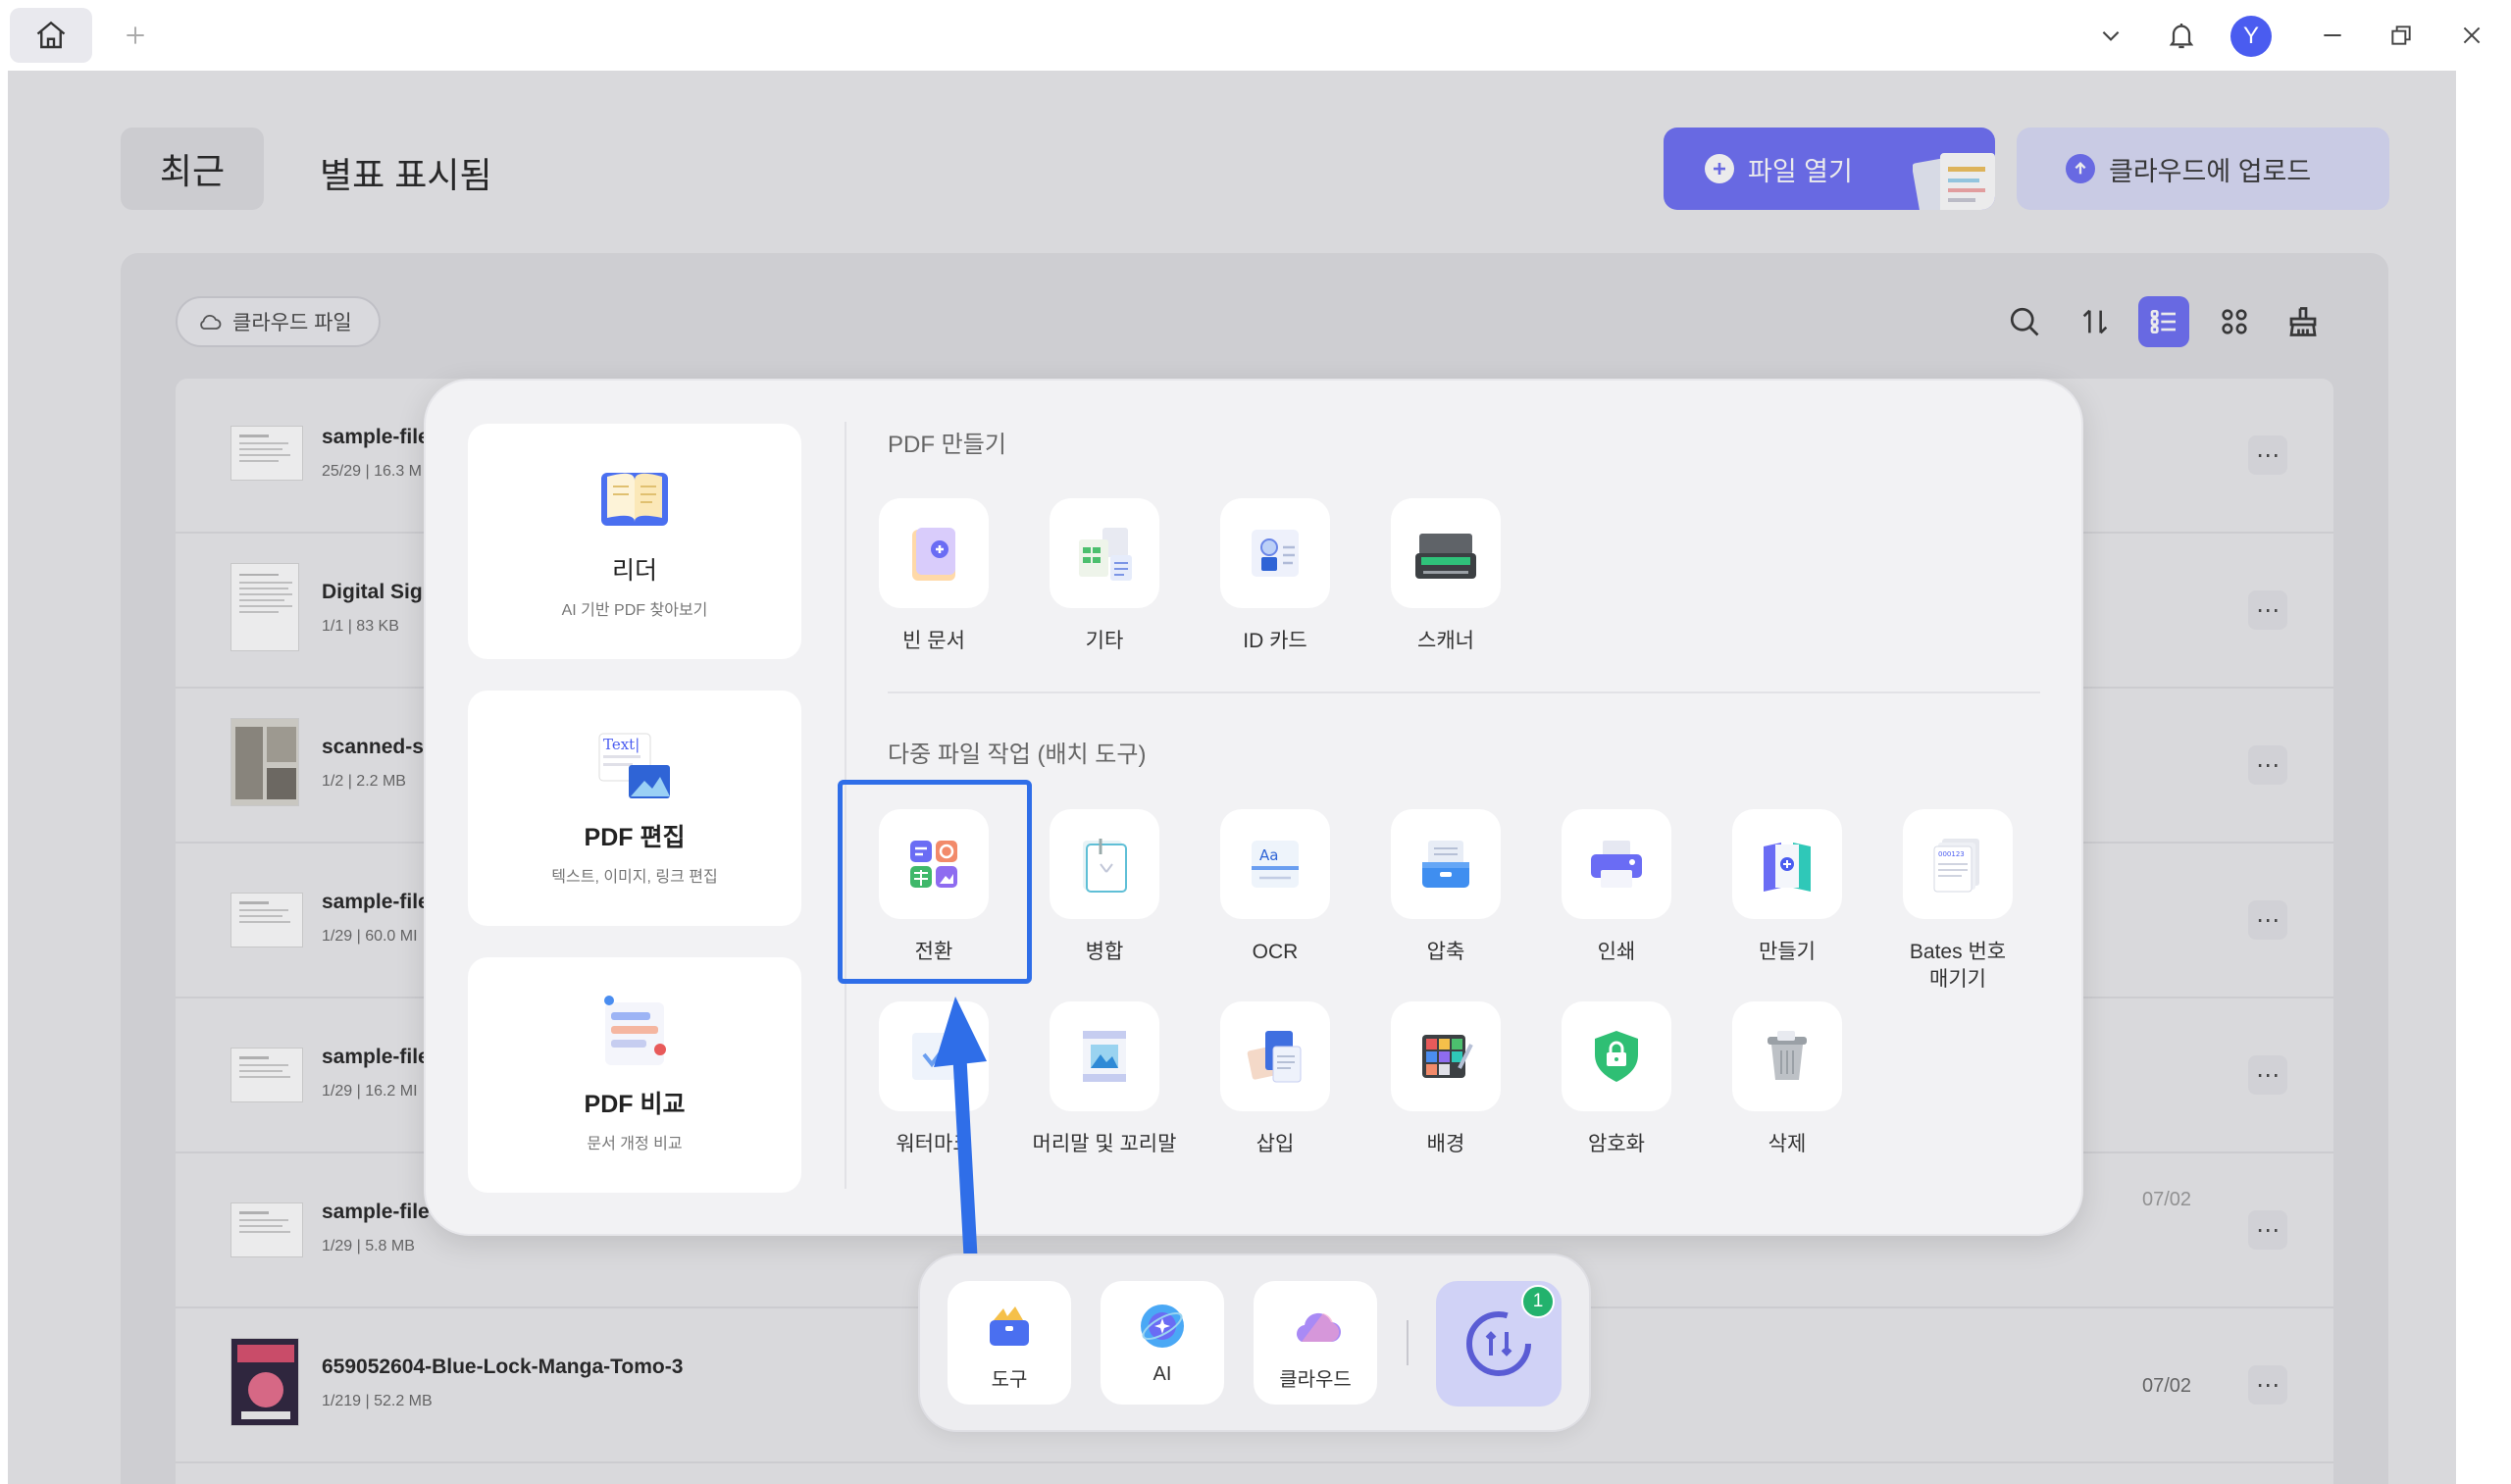  Describe the element at coordinates (1446, 1079) in the screenshot. I see `tool-background: 배경` at that location.